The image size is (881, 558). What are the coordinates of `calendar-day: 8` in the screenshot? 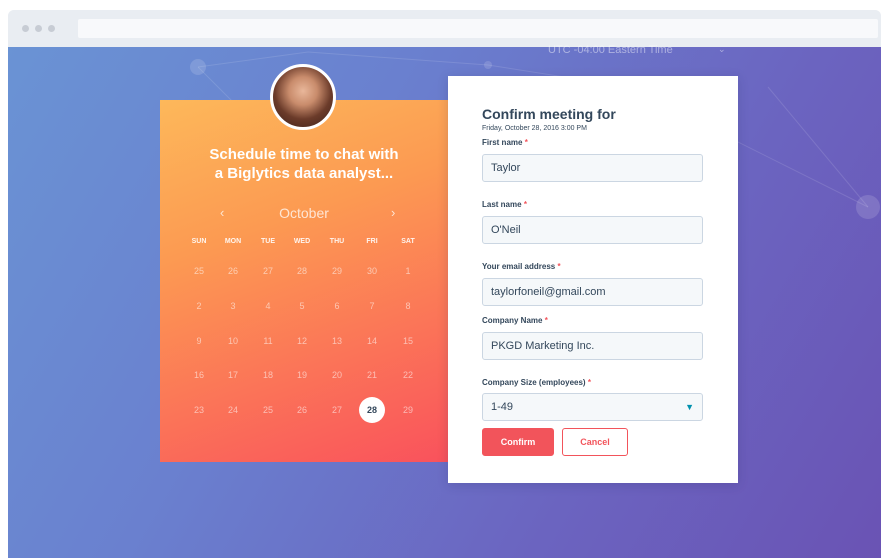 It's located at (408, 306).